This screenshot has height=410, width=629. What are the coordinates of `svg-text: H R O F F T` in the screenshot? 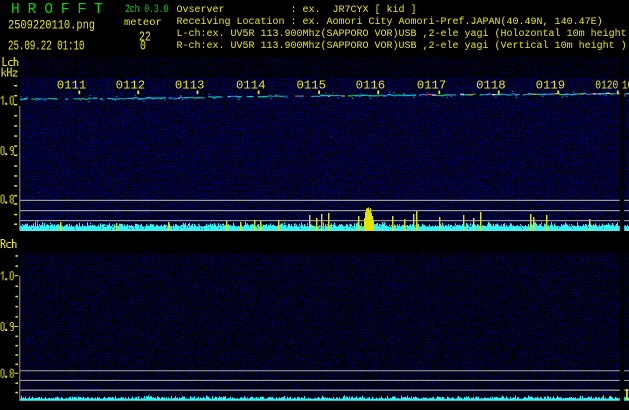 It's located at (57, 10).